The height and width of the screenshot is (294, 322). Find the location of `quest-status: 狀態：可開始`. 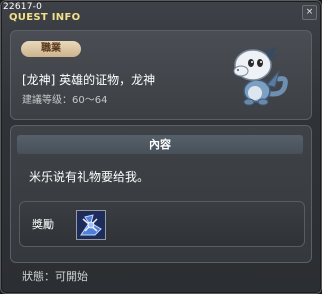

quest-status: 狀態：可開始 is located at coordinates (55, 276).